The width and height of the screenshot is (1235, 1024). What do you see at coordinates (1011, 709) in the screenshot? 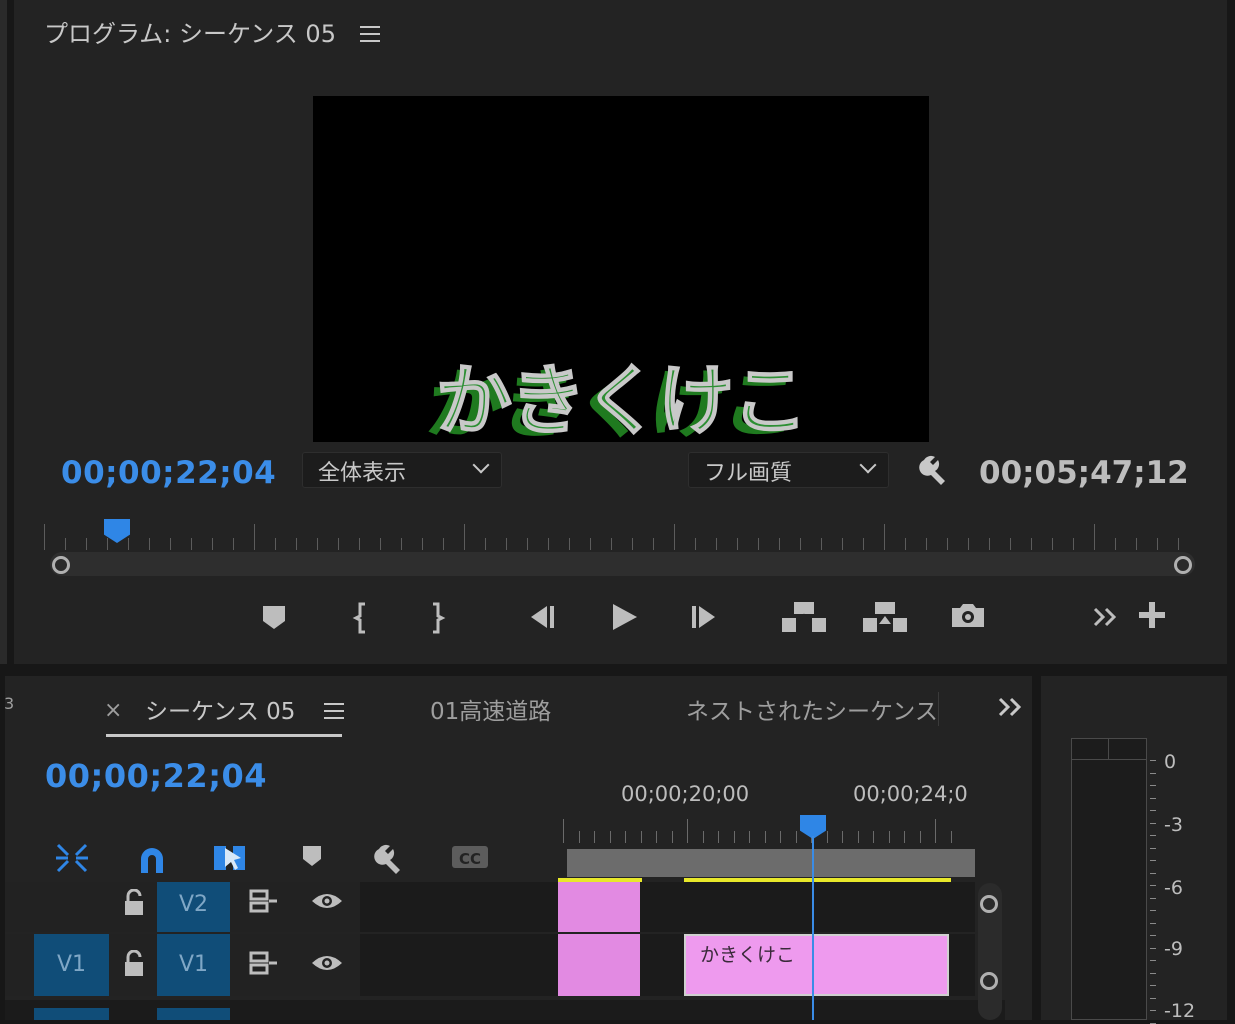
I see `tabs-overflow-icon` at bounding box center [1011, 709].